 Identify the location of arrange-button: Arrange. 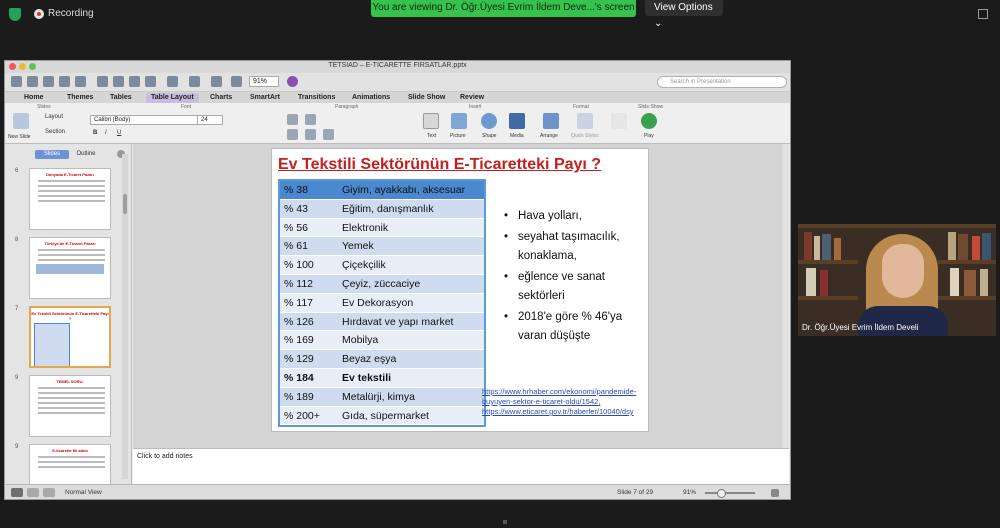
(549, 136).